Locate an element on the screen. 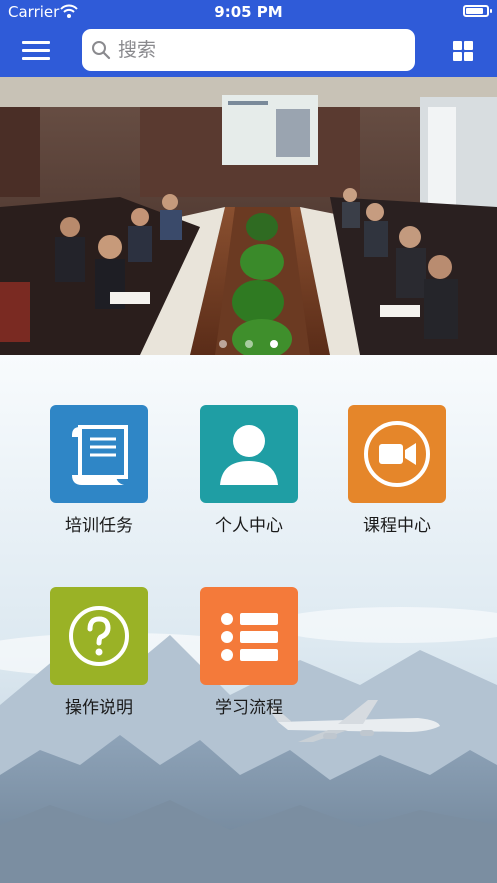 The height and width of the screenshot is (883, 497). nav-bar is located at coordinates (248, 50).